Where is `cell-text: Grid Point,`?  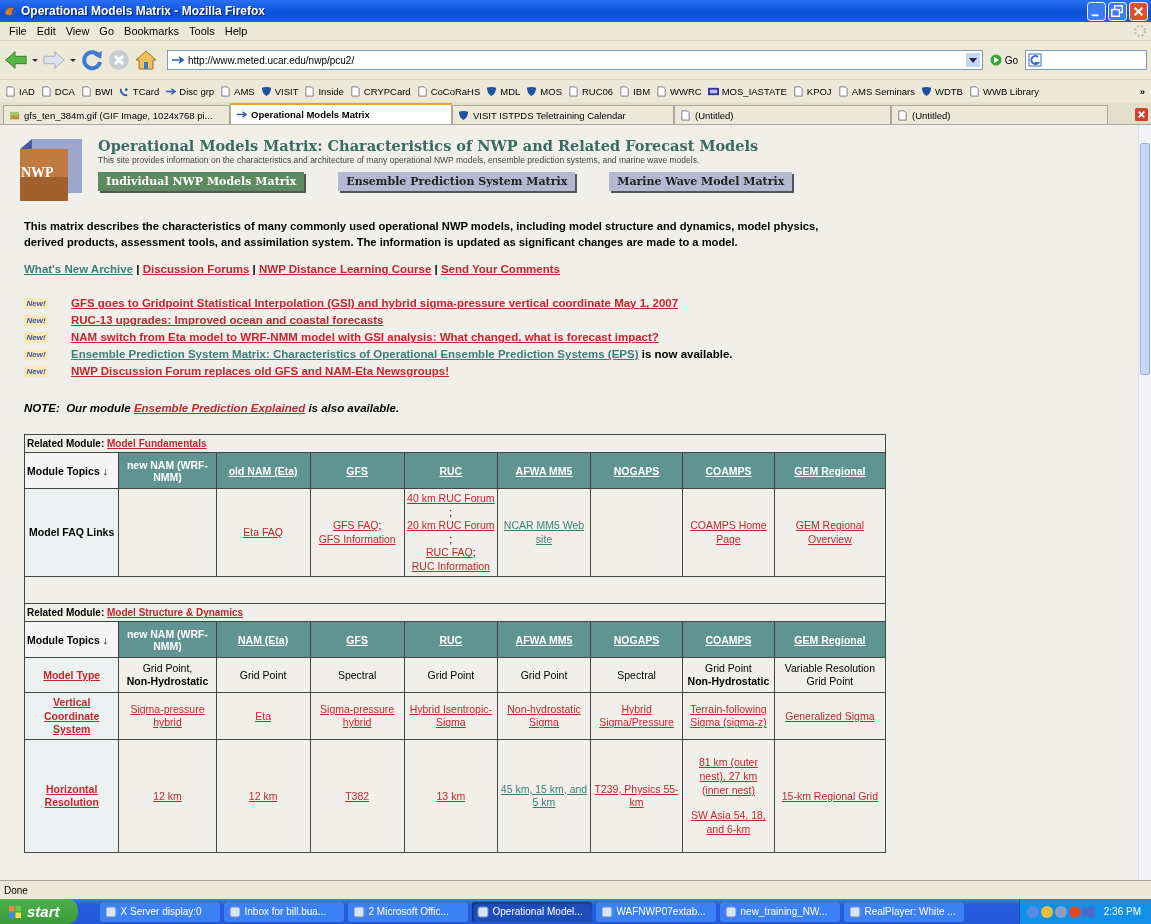 cell-text: Grid Point, is located at coordinates (167, 668).